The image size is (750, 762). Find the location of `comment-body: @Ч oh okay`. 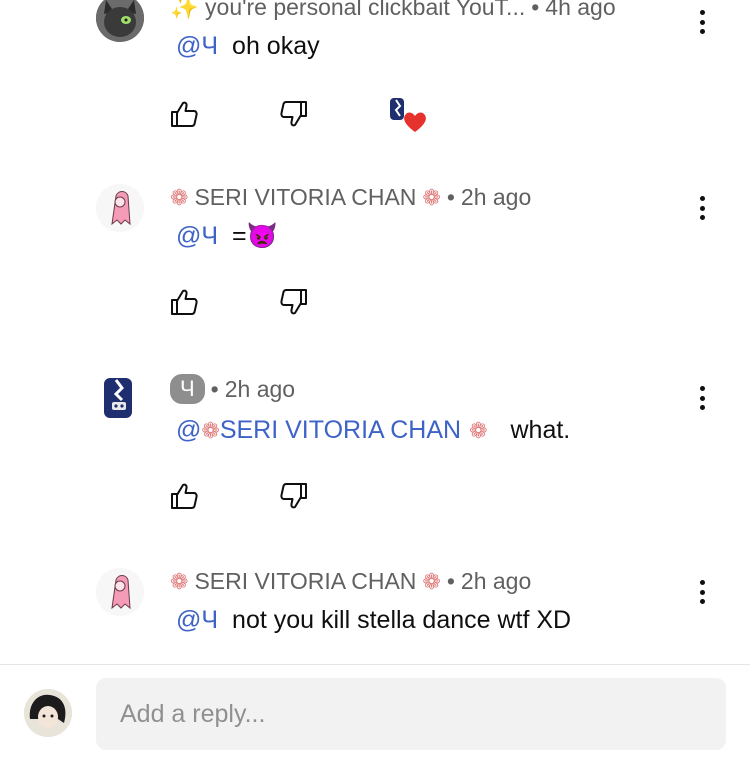

comment-body: @Ч oh okay is located at coordinates (248, 46).